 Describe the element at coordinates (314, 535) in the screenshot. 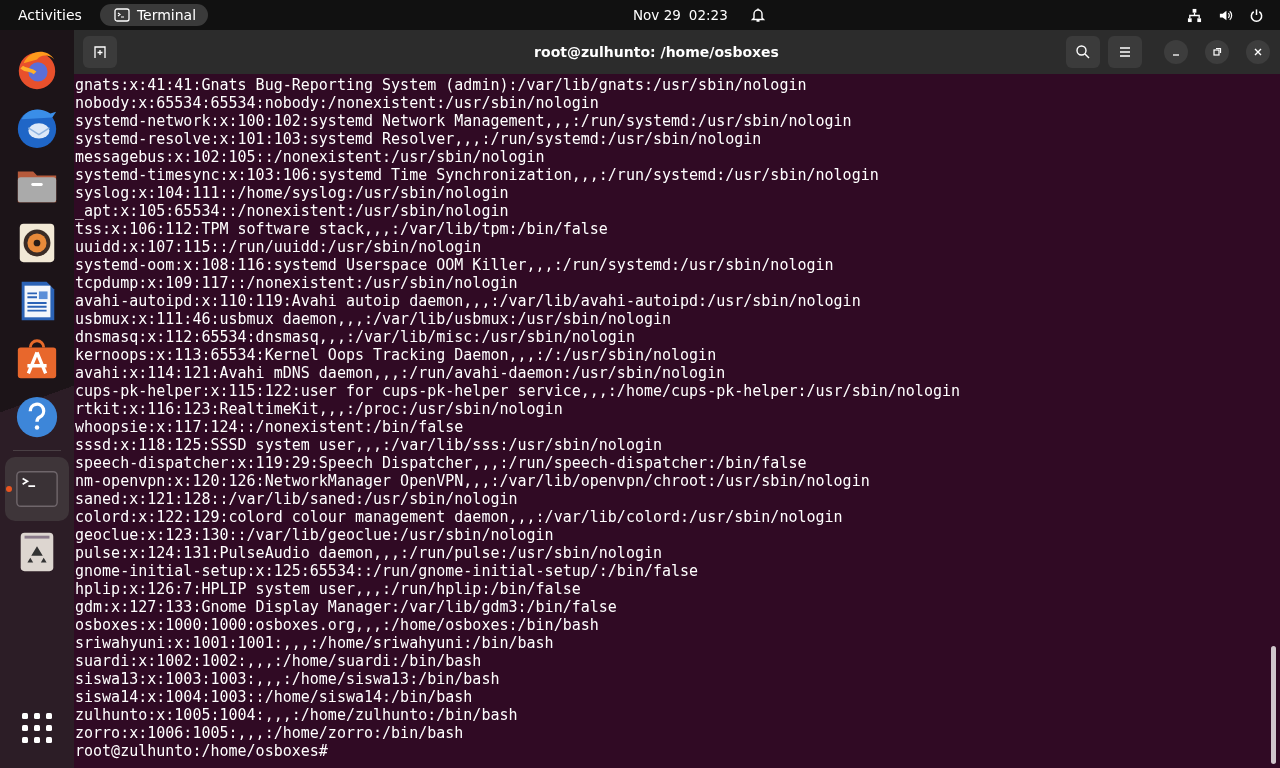

I see `terminal-line: geoclue:x:123:130::/var/lib/geoclue:/usr/sbin/nologin` at that location.